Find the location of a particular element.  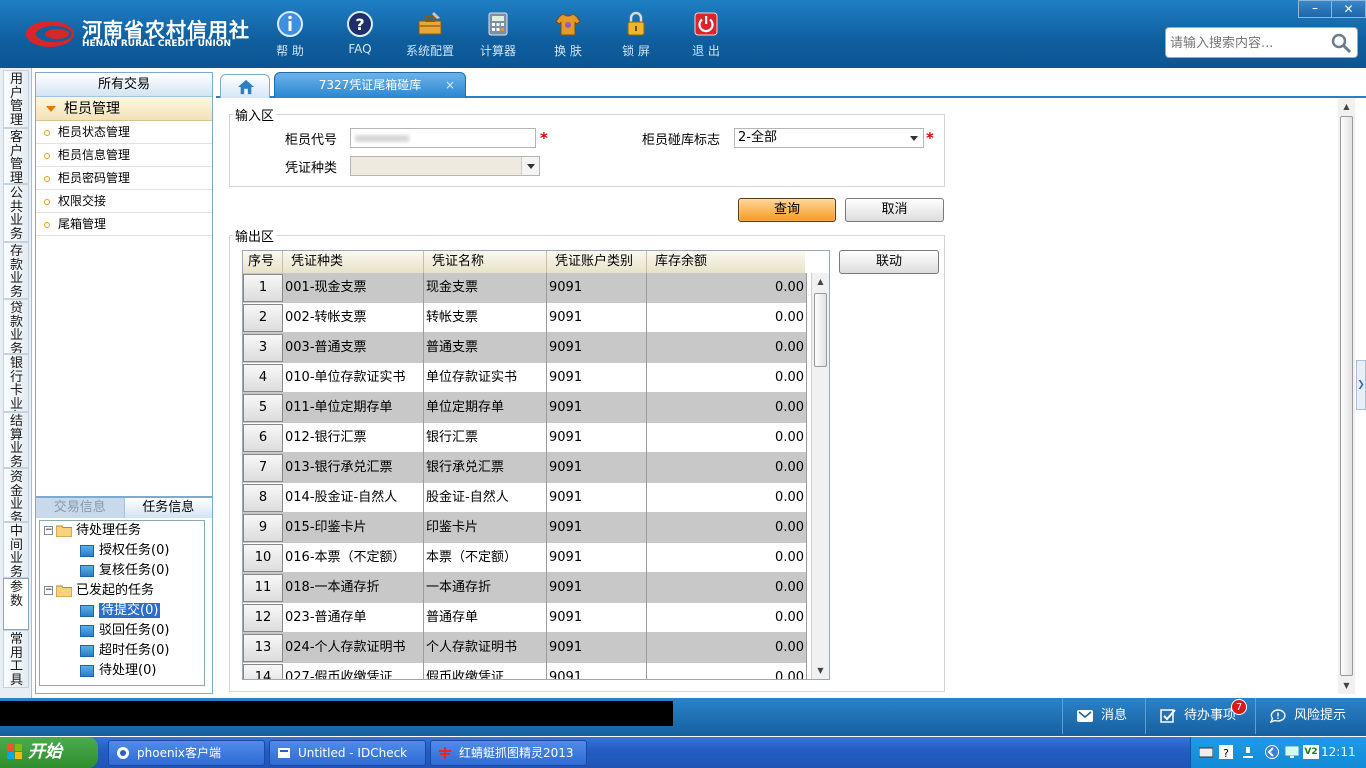

voucher-name-cell: 现金支票 is located at coordinates (485, 288).